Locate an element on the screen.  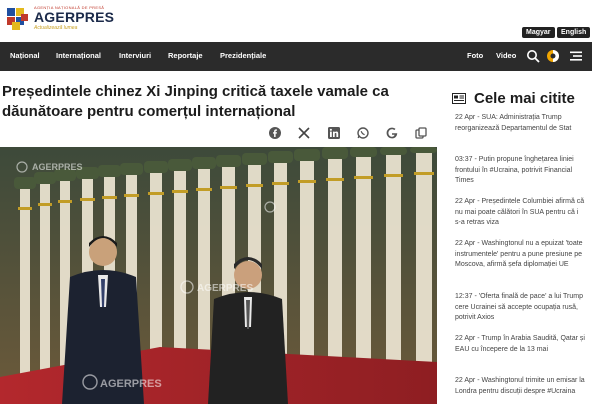
lang-magyar-button: Magyar is located at coordinates (538, 32).